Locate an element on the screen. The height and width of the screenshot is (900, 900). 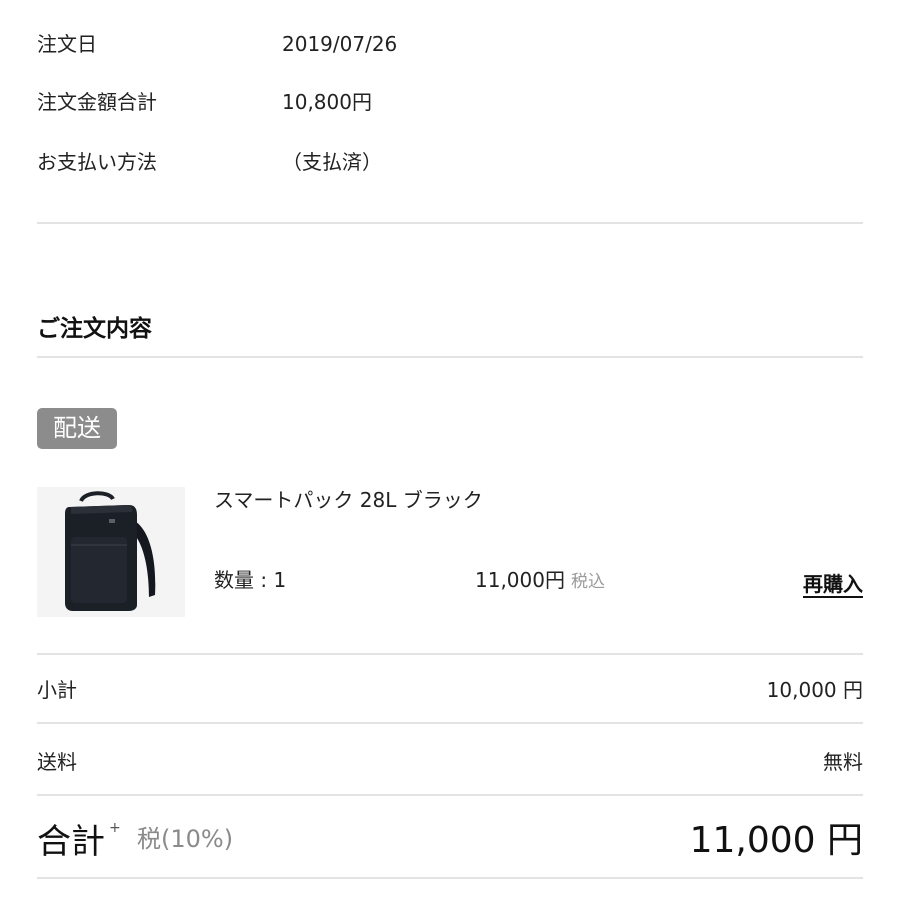
shipping-value: 無料 is located at coordinates (843, 762).